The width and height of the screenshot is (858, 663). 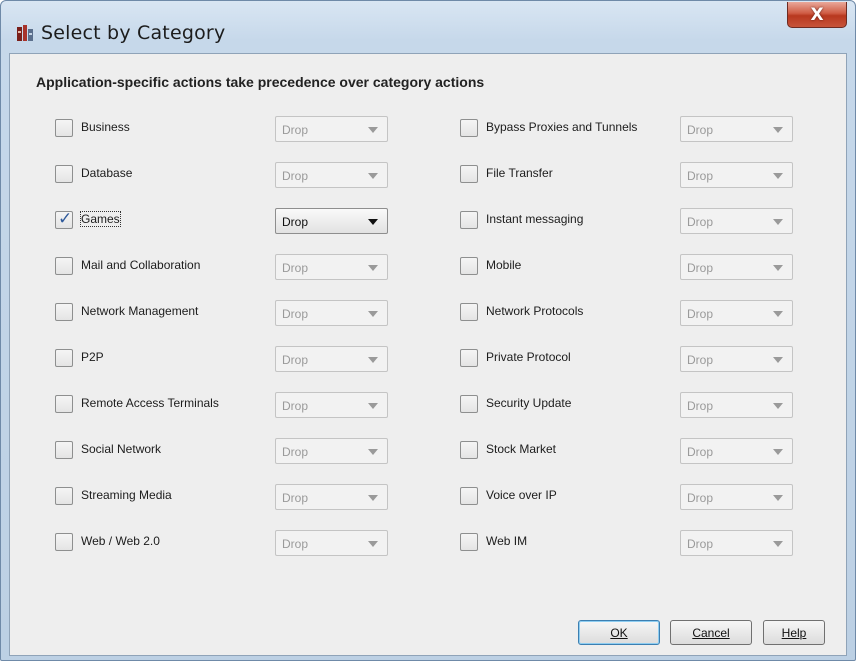 I want to click on category-label: Mobile, so click(x=503, y=265).